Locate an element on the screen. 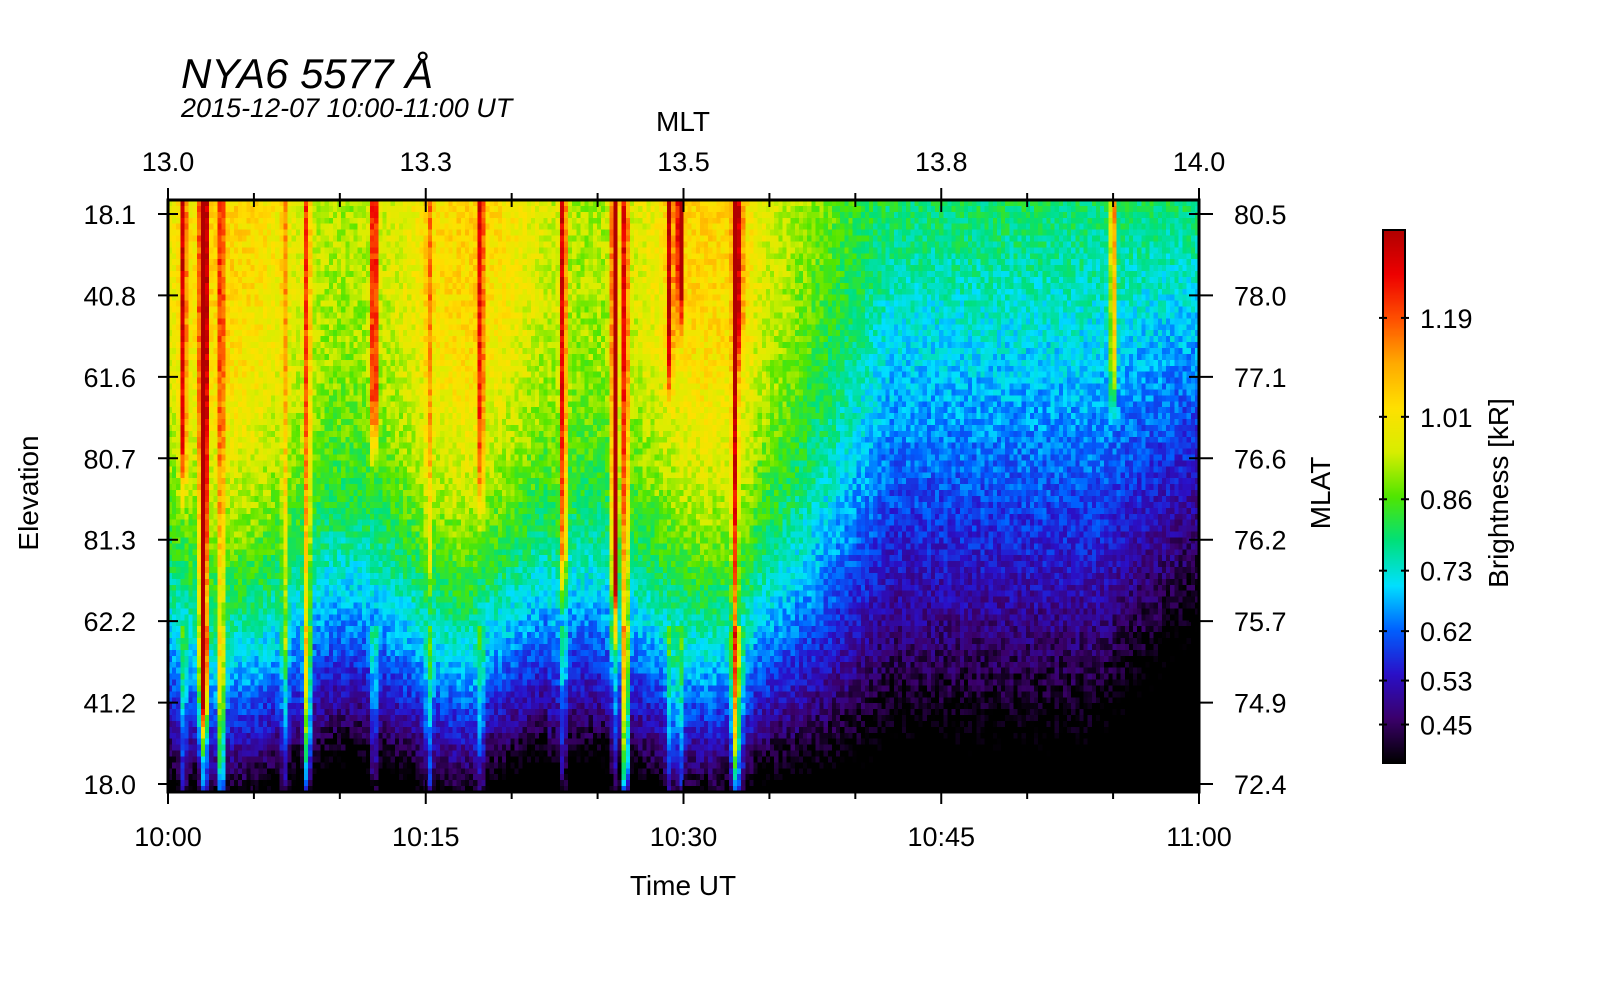 This screenshot has height=1005, width=1600. y-tick-label-left: 18.0 is located at coordinates (109, 785).